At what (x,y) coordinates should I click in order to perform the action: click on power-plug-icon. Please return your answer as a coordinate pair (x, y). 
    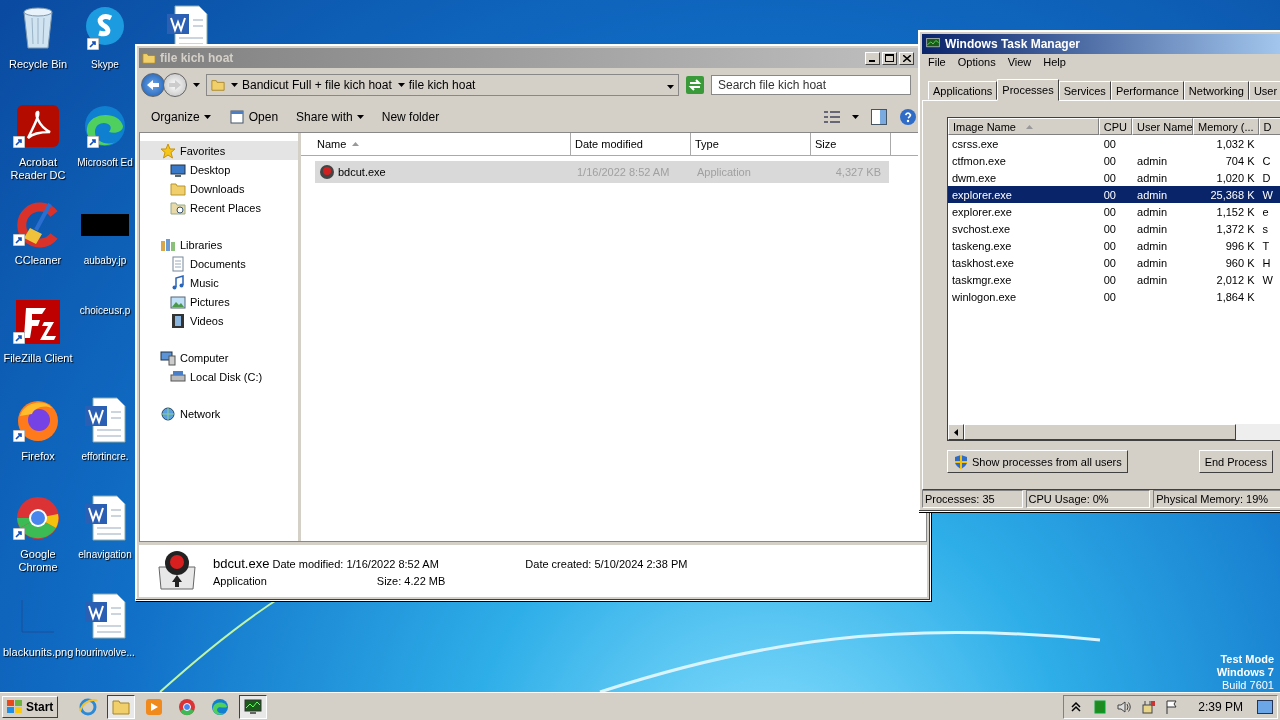
    Looking at the image, I should click on (1148, 706).